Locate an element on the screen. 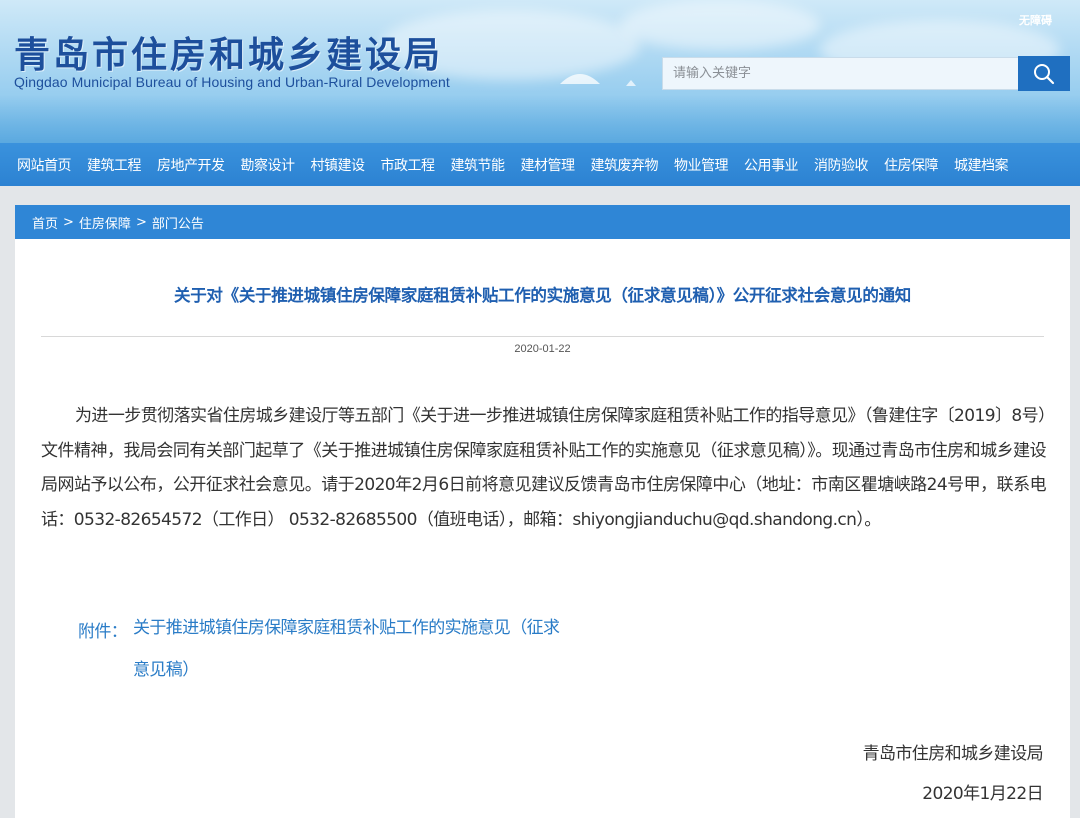 This screenshot has height=818, width=1080. nav-item-municipal: 市政工程 is located at coordinates (408, 165).